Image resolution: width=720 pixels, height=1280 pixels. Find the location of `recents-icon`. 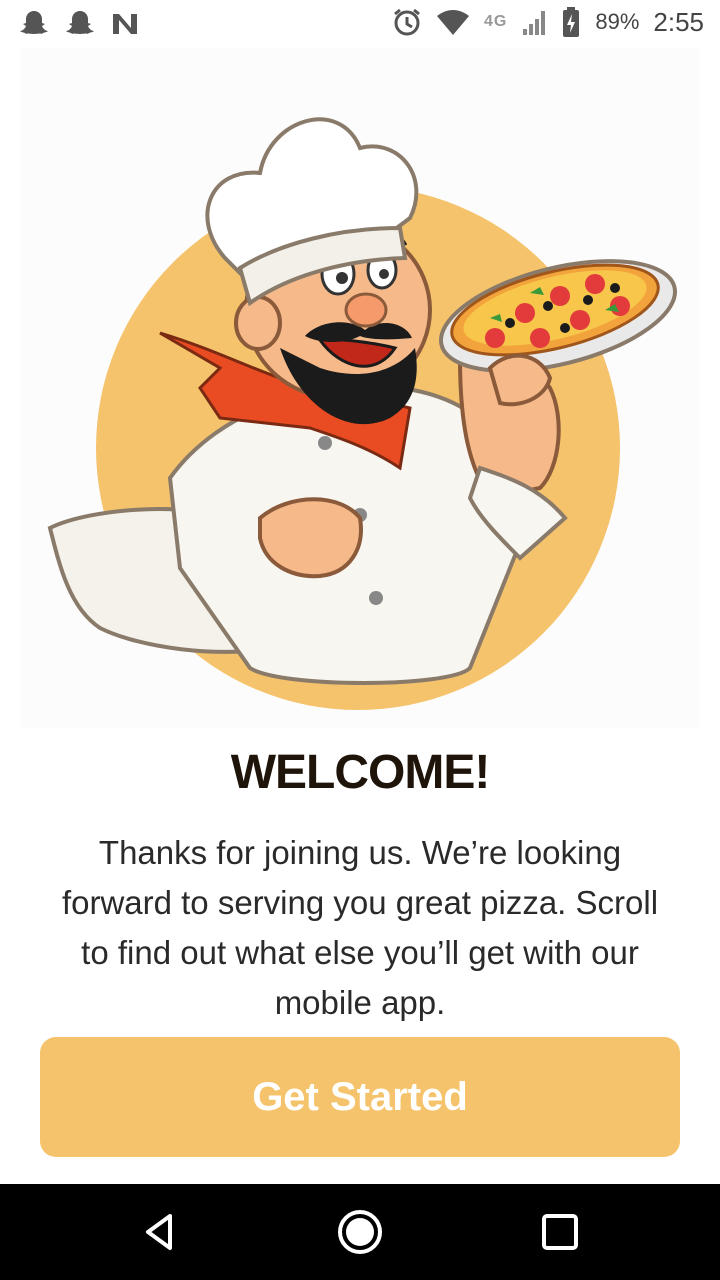

recents-icon is located at coordinates (560, 1232).